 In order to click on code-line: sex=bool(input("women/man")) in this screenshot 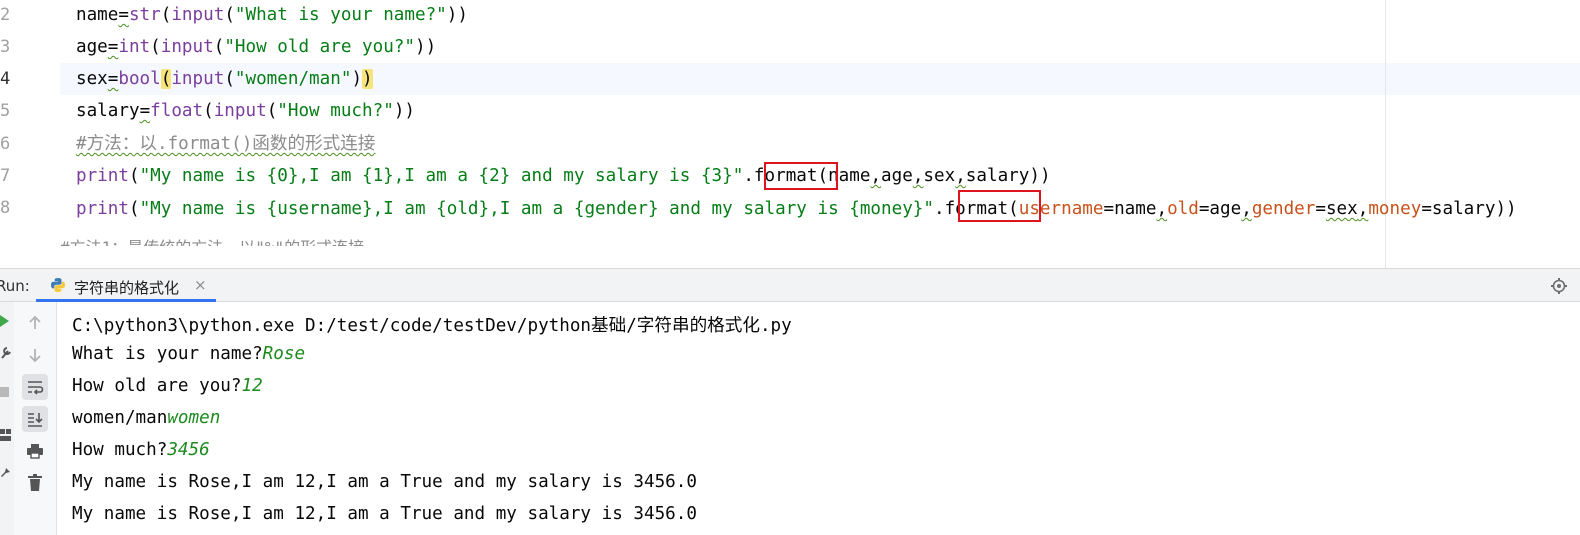, I will do `click(224, 79)`.